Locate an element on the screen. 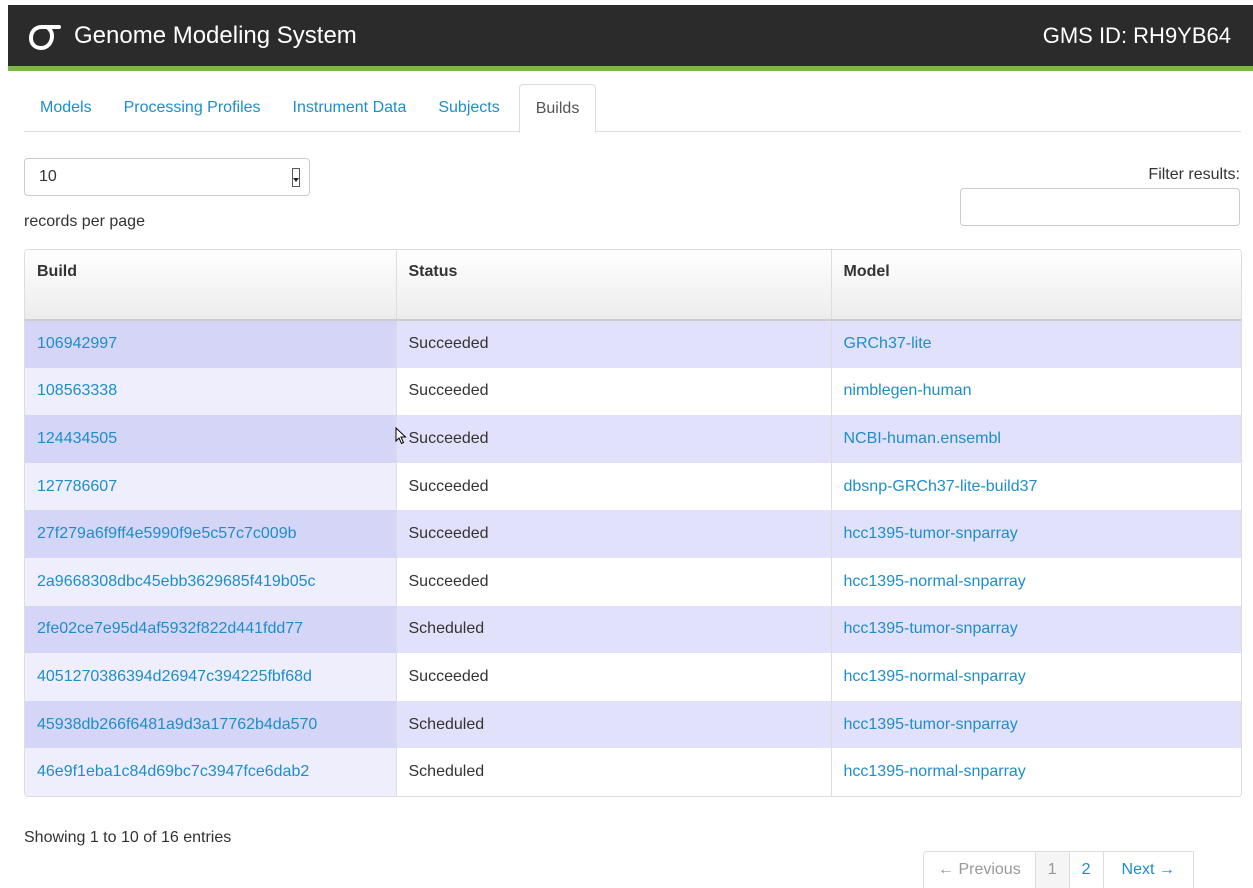 The width and height of the screenshot is (1253, 888). build-cell: 127786607 is located at coordinates (210, 486).